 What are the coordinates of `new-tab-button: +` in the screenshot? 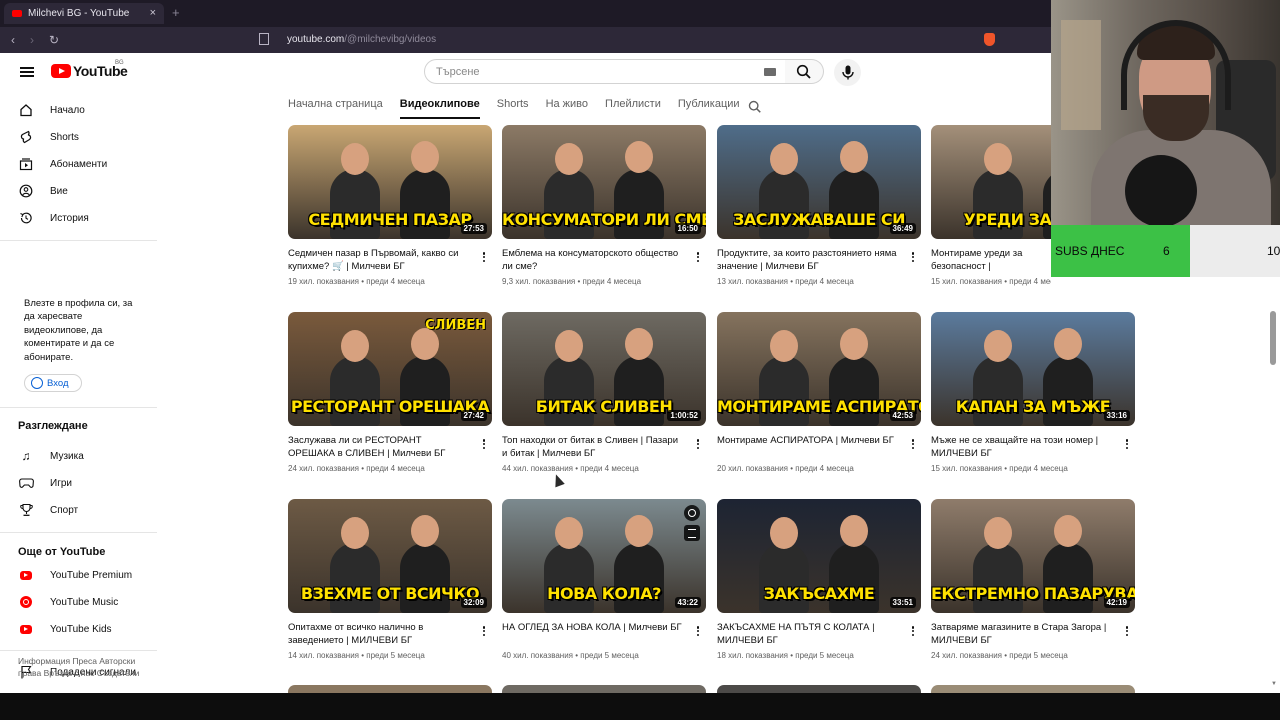 It's located at (176, 12).